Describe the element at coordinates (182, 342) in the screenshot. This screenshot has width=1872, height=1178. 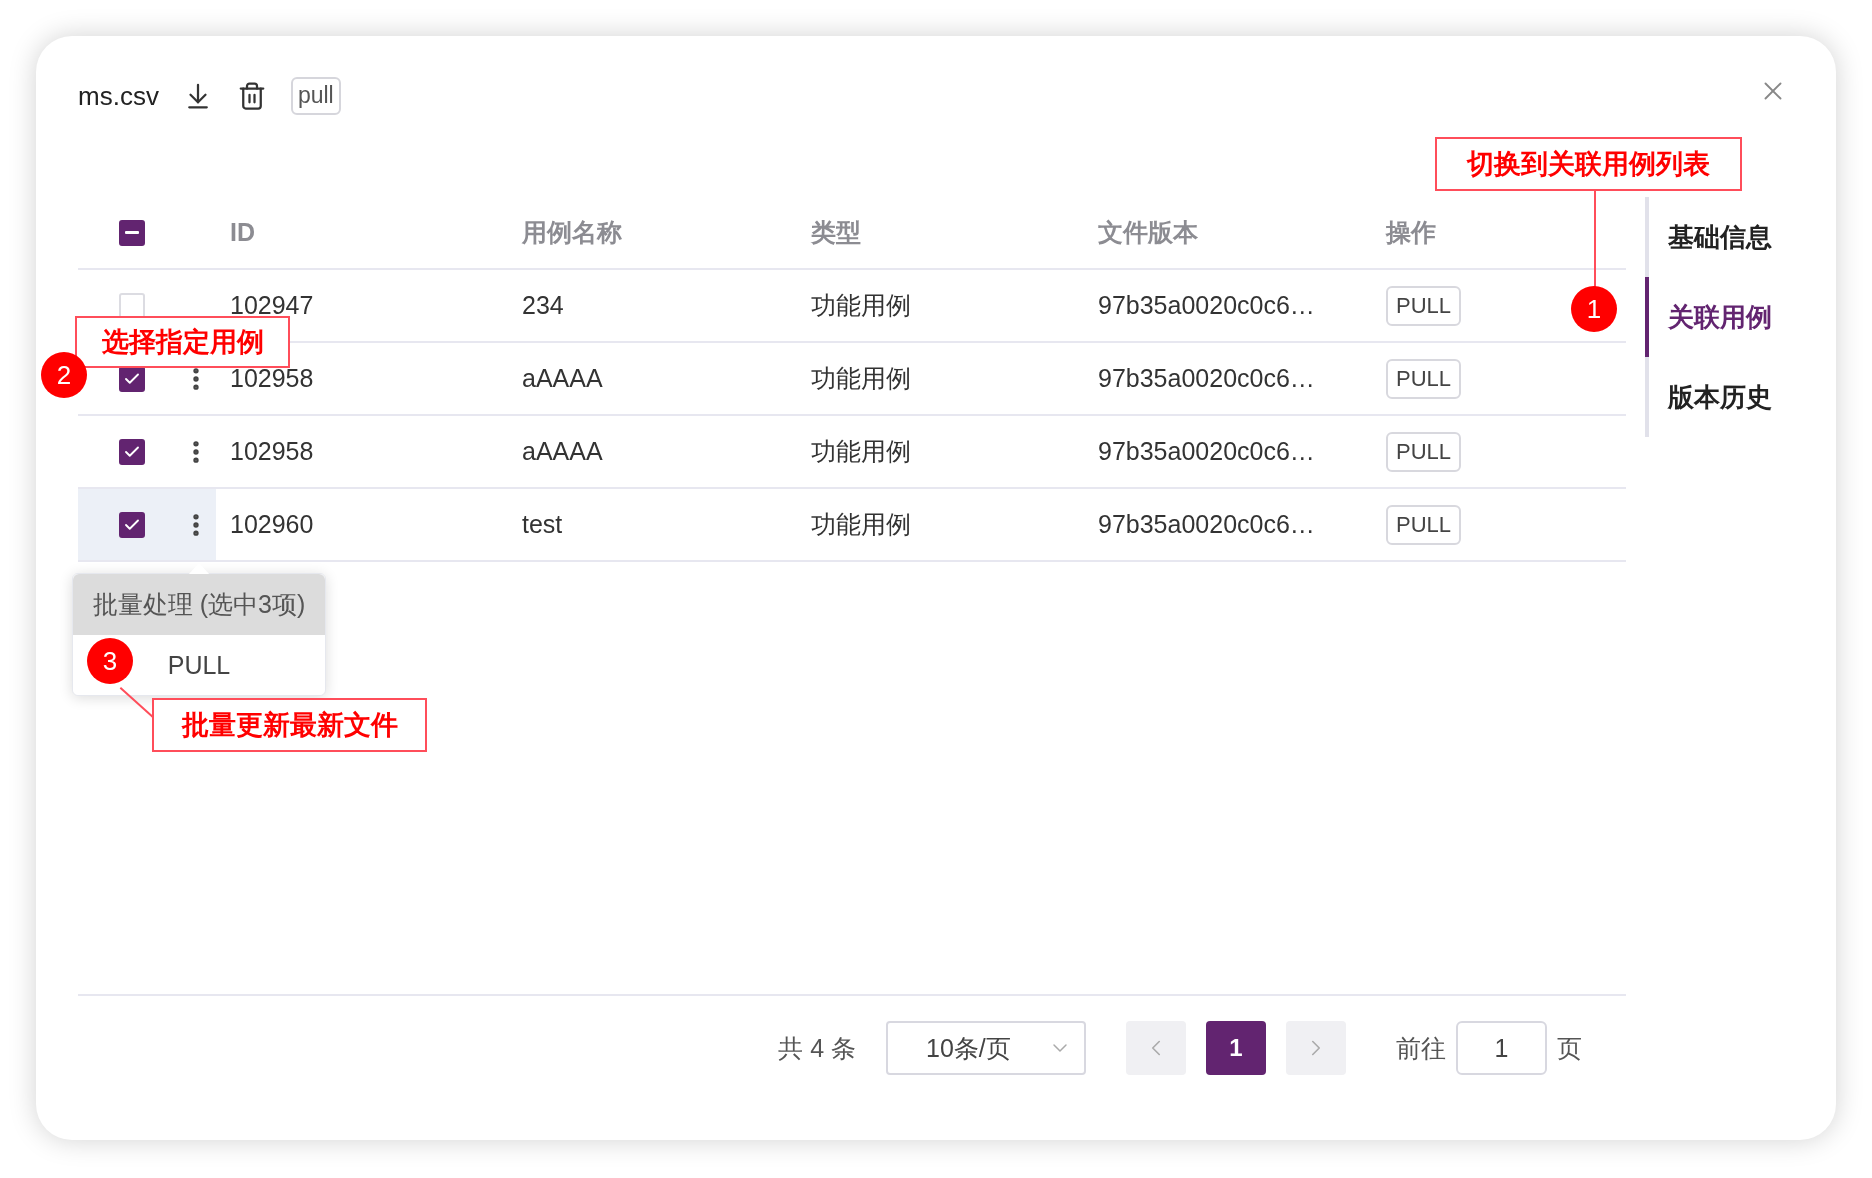
I see `annotation-note: 选择指定用例` at that location.